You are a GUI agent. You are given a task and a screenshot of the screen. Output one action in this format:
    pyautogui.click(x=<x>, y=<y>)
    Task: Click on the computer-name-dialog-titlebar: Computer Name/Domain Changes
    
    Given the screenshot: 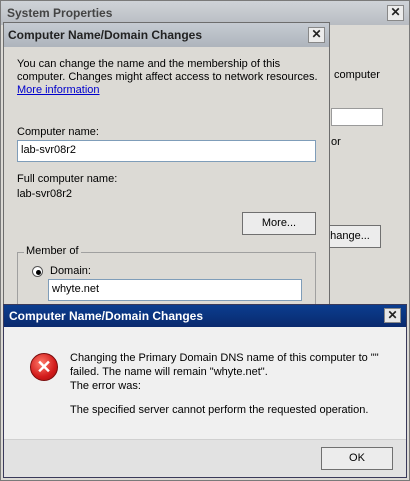 What is the action you would take?
    pyautogui.click(x=166, y=35)
    